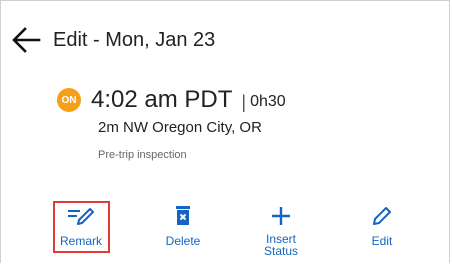 The image size is (452, 265). I want to click on edit-label: Edit, so click(382, 241).